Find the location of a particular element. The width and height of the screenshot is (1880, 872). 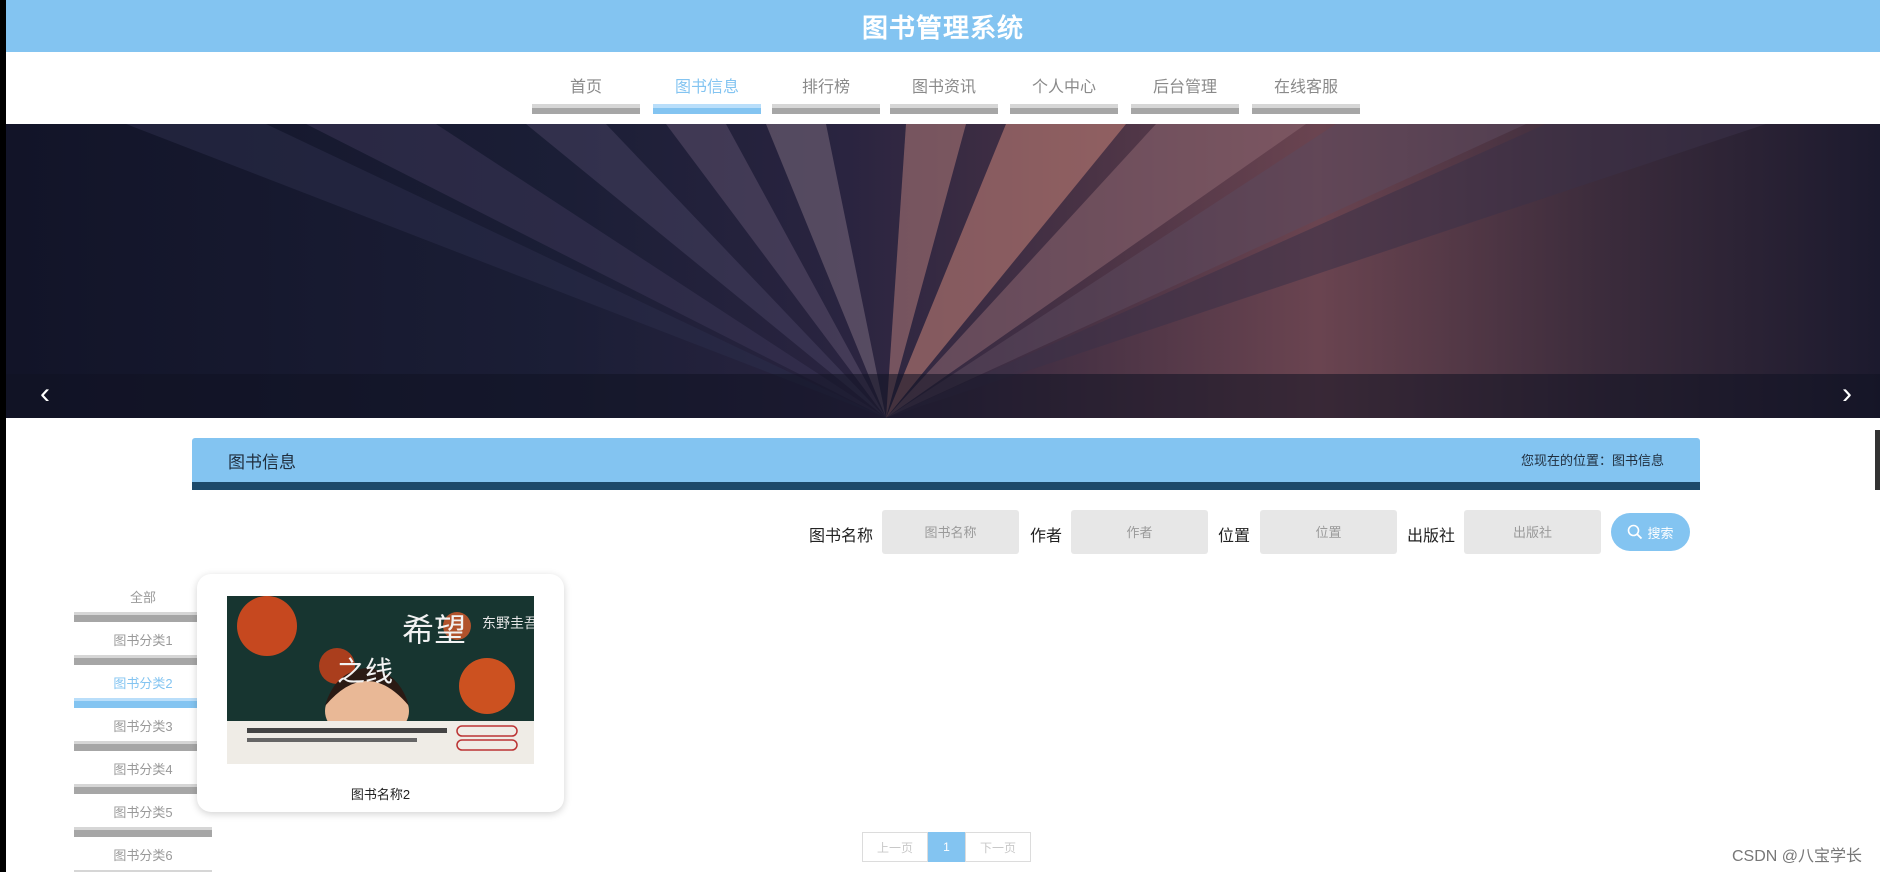

author-input is located at coordinates (1139, 532).